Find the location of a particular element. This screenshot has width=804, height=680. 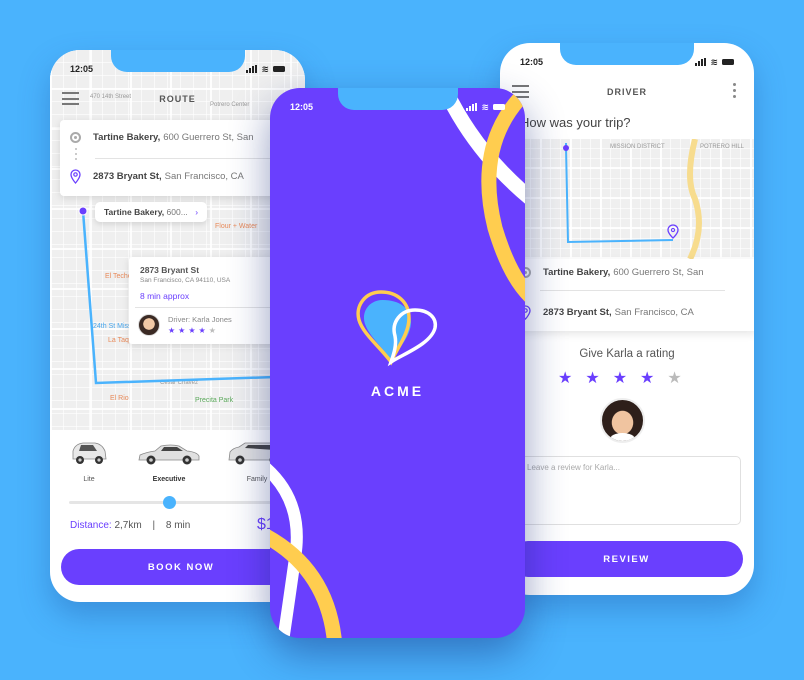

trip-route-line is located at coordinates (632, 199).